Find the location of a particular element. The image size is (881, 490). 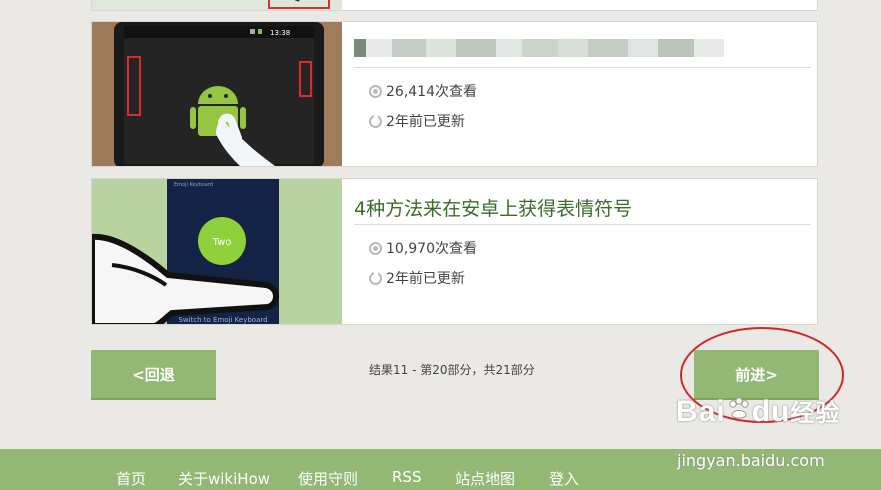

article-card-previous is located at coordinates (454, 5).